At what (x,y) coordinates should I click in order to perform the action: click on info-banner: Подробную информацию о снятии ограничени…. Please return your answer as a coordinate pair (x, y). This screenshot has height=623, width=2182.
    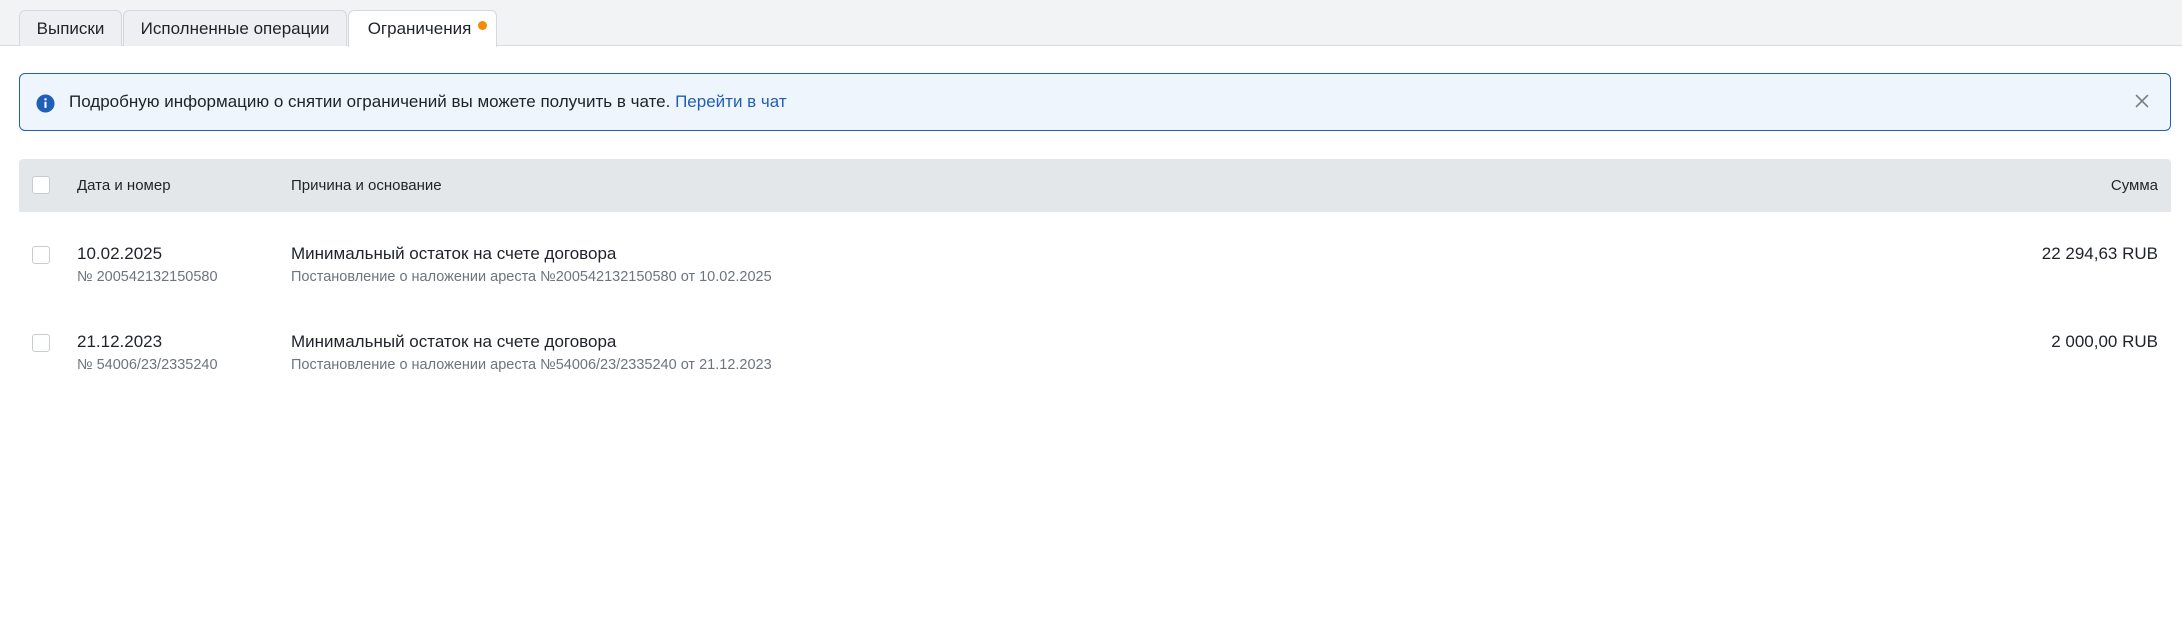
    Looking at the image, I should click on (1095, 102).